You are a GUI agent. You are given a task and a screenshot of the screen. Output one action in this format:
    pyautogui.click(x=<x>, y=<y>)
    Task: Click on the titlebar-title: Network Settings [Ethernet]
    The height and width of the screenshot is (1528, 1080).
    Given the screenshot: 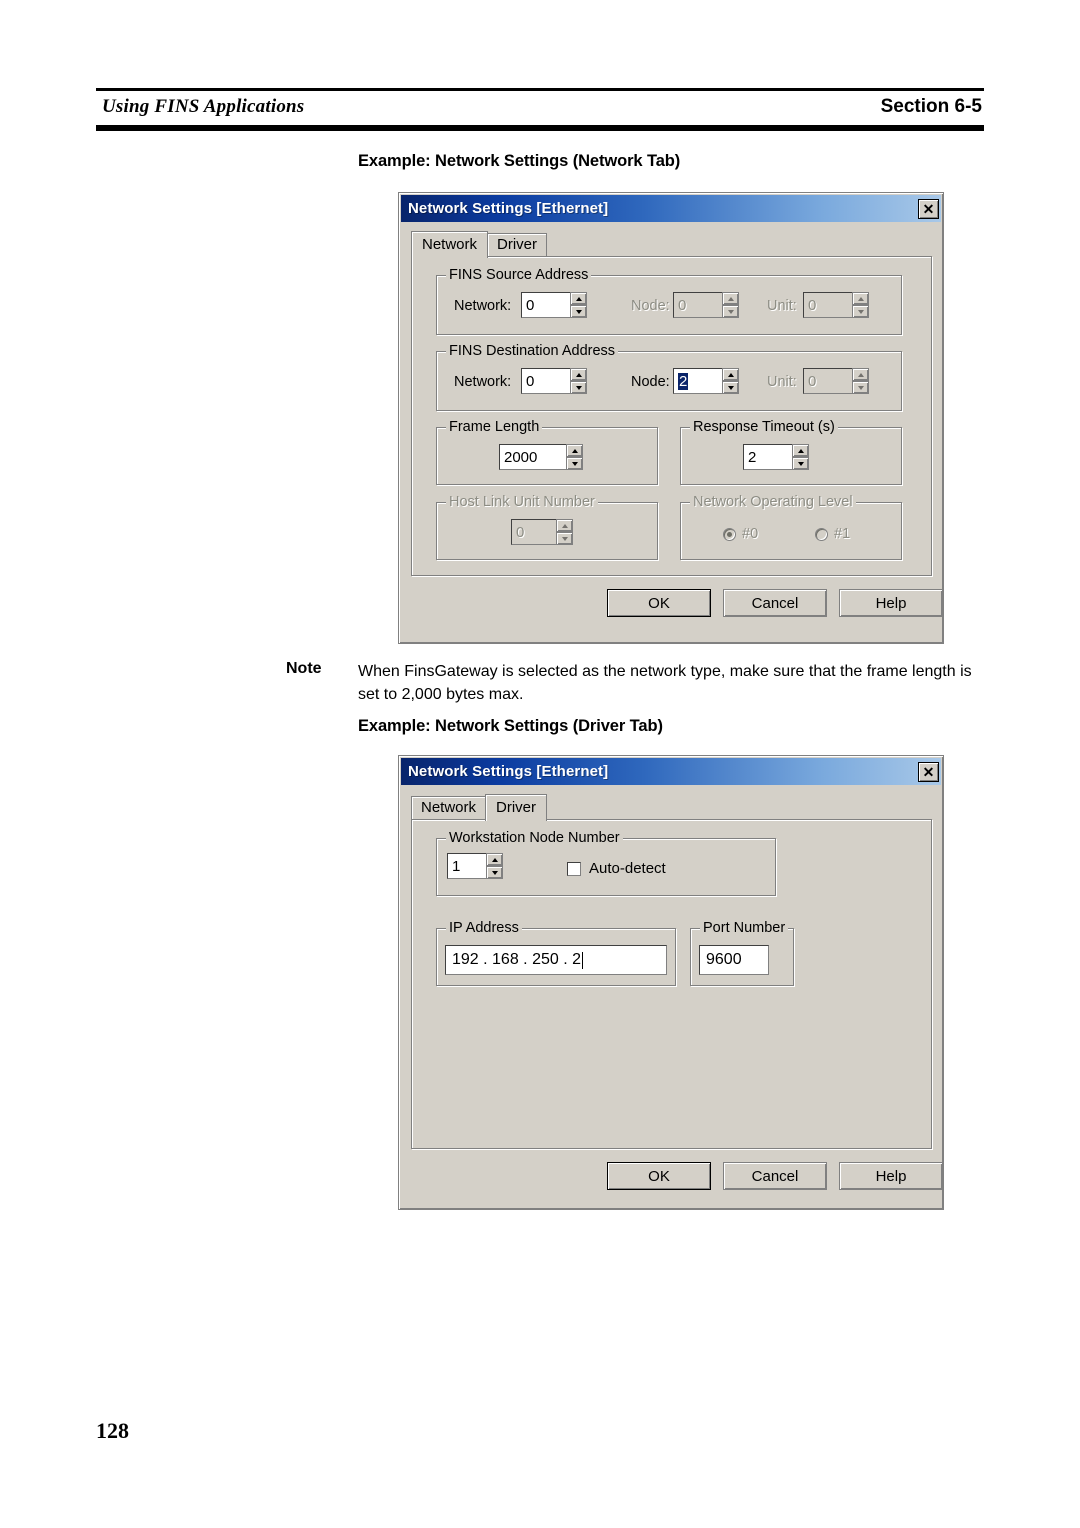 What is the action you would take?
    pyautogui.click(x=508, y=771)
    